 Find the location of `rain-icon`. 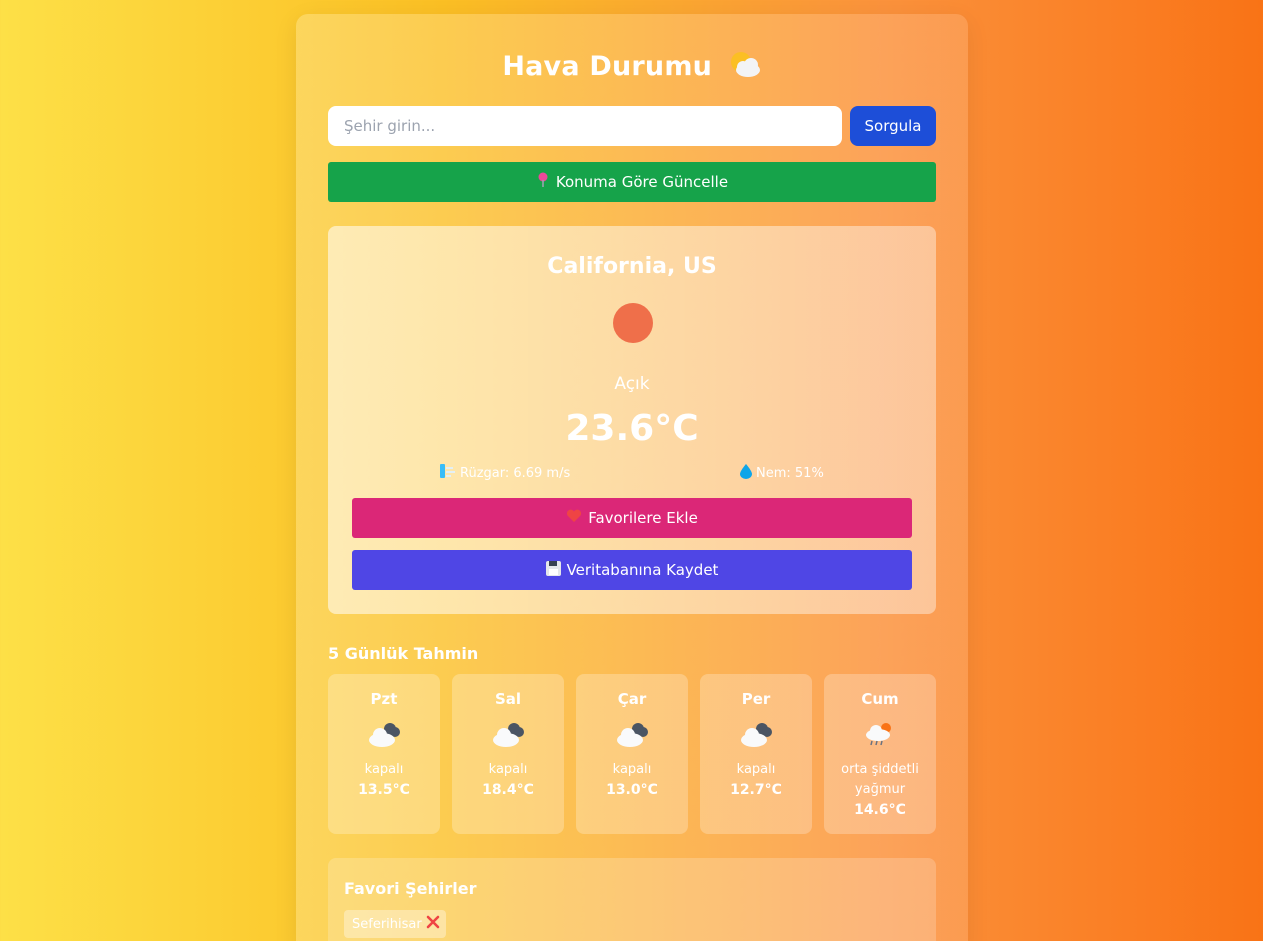

rain-icon is located at coordinates (880, 734).